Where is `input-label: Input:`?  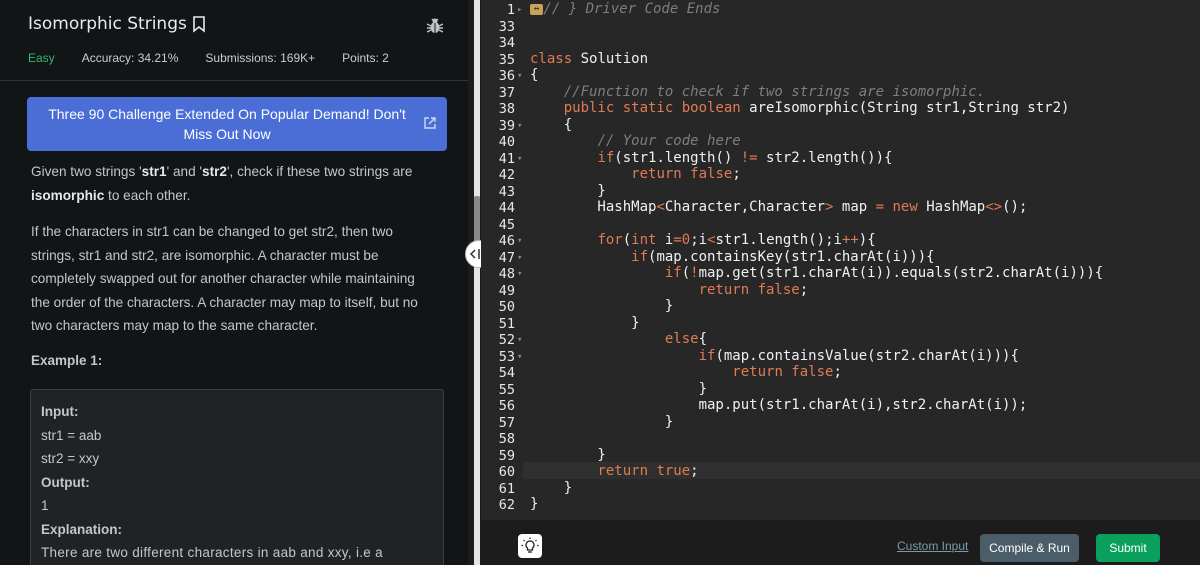
input-label: Input: is located at coordinates (60, 411).